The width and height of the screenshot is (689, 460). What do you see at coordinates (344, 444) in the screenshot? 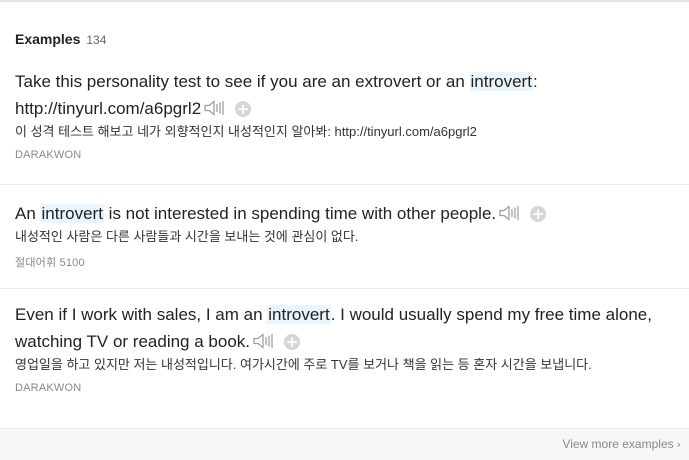
I see `footer-bar: View more examples ›` at bounding box center [344, 444].